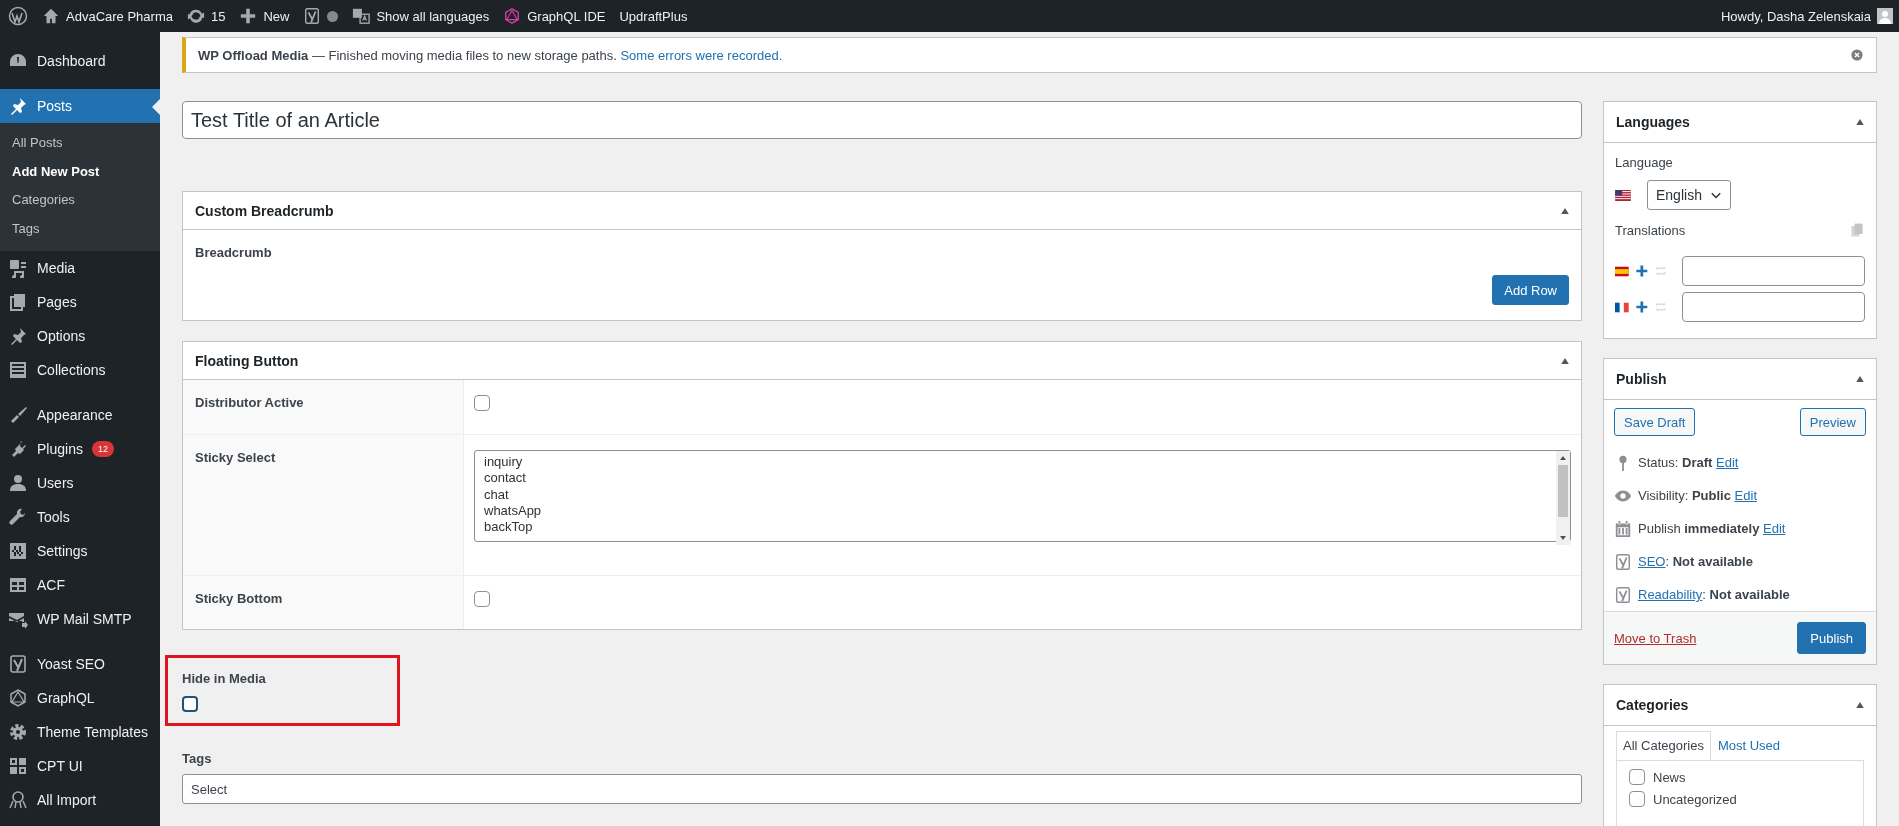 The width and height of the screenshot is (1899, 826). What do you see at coordinates (80, 766) in the screenshot?
I see `menu-item: CPT UI` at bounding box center [80, 766].